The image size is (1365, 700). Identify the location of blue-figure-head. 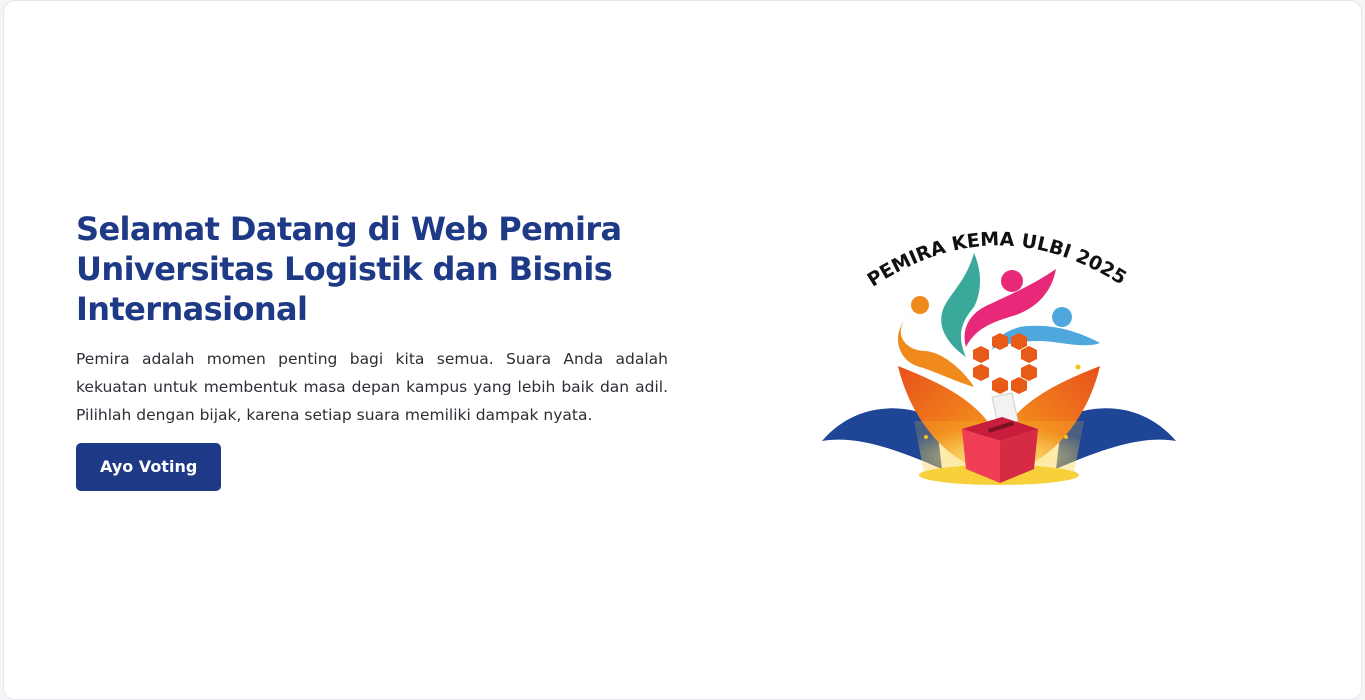
(1062, 317).